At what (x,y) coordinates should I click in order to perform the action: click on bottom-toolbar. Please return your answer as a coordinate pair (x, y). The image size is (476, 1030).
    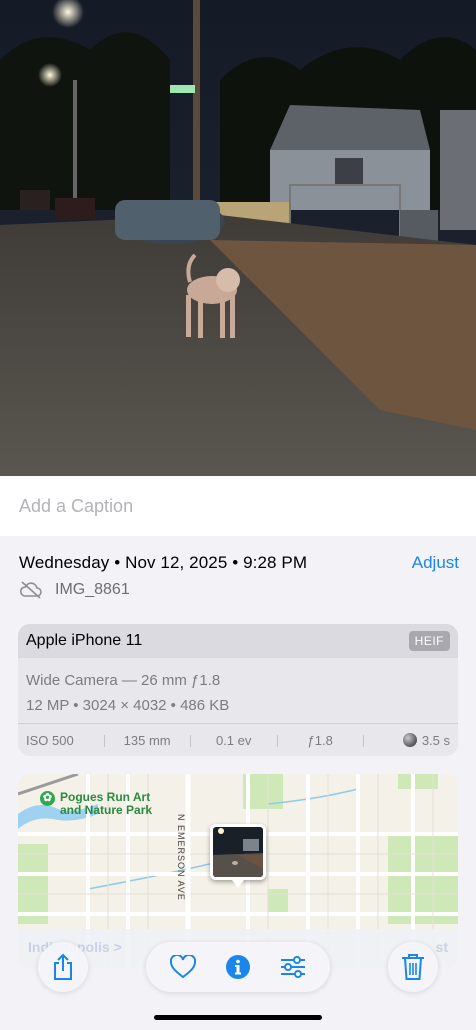
    Looking at the image, I should click on (238, 965).